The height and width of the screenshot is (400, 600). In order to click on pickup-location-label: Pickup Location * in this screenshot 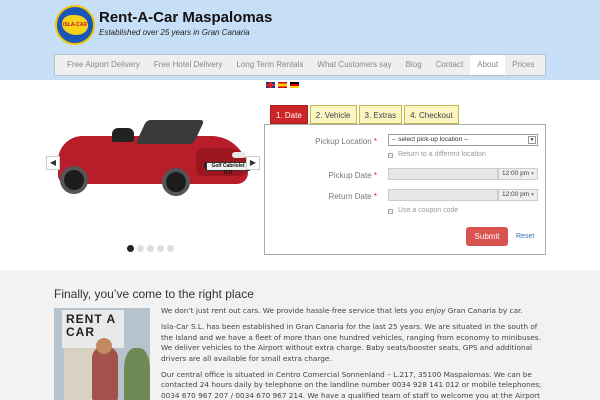, I will do `click(346, 141)`.